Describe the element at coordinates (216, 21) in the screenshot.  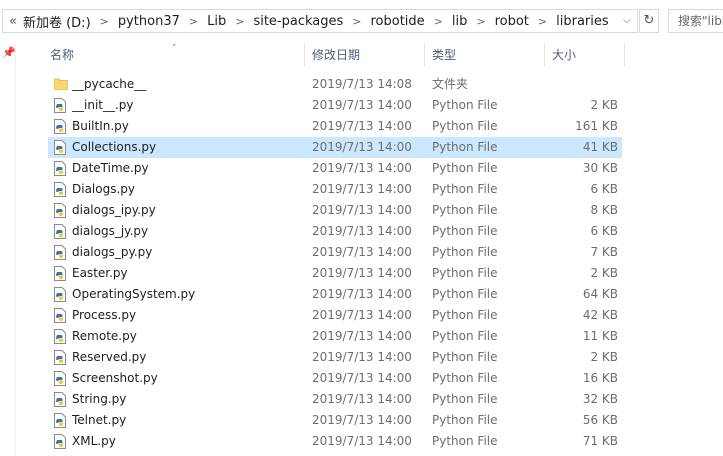
I see `breadcrumb-item-lib: Lib` at that location.